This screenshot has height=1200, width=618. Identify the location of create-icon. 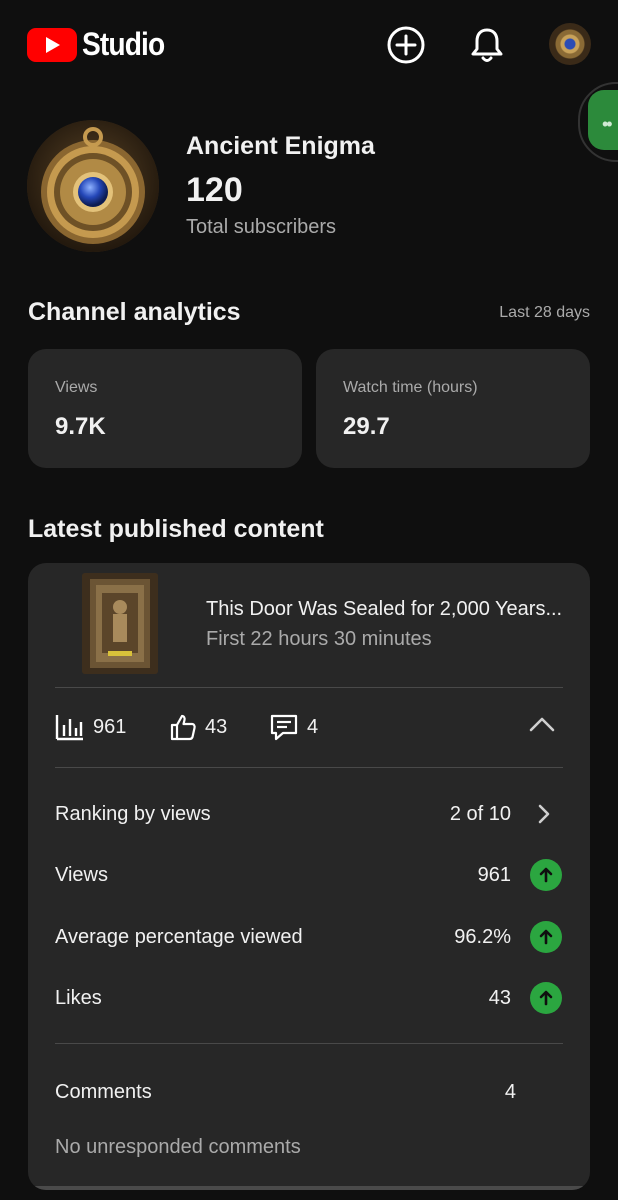
(406, 45).